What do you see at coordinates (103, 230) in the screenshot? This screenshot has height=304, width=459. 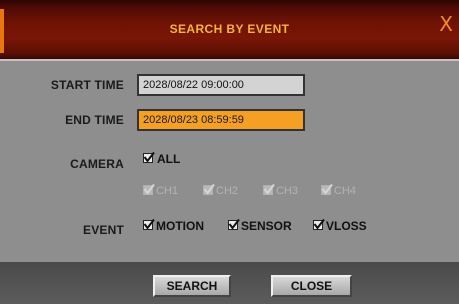 I see `event-label: EVENT` at bounding box center [103, 230].